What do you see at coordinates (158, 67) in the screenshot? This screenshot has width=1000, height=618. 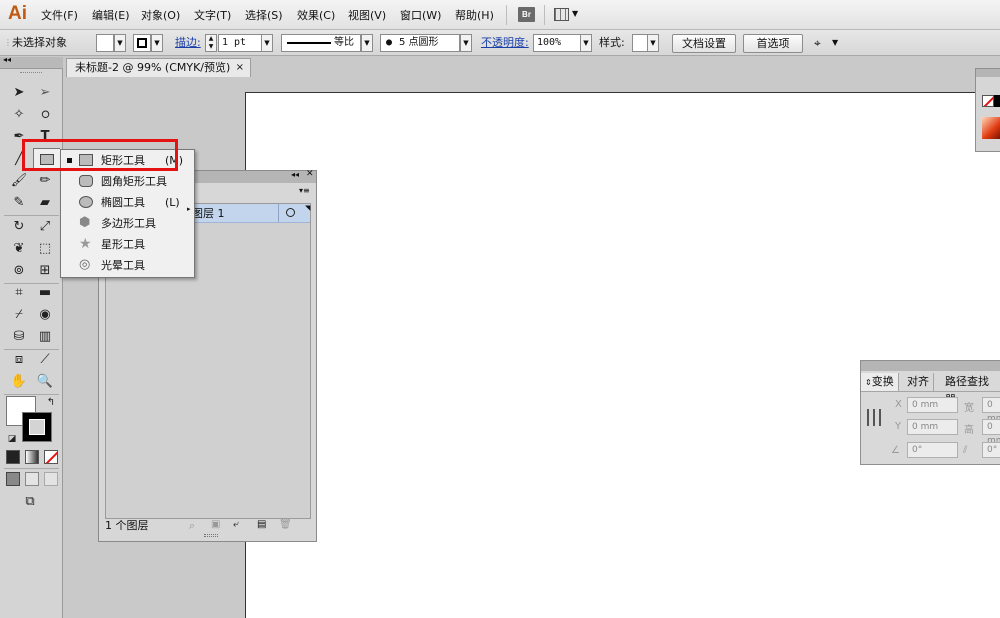 I see `document-tab: 未标题-2 @ 99% (CMYK/预览) ×` at bounding box center [158, 67].